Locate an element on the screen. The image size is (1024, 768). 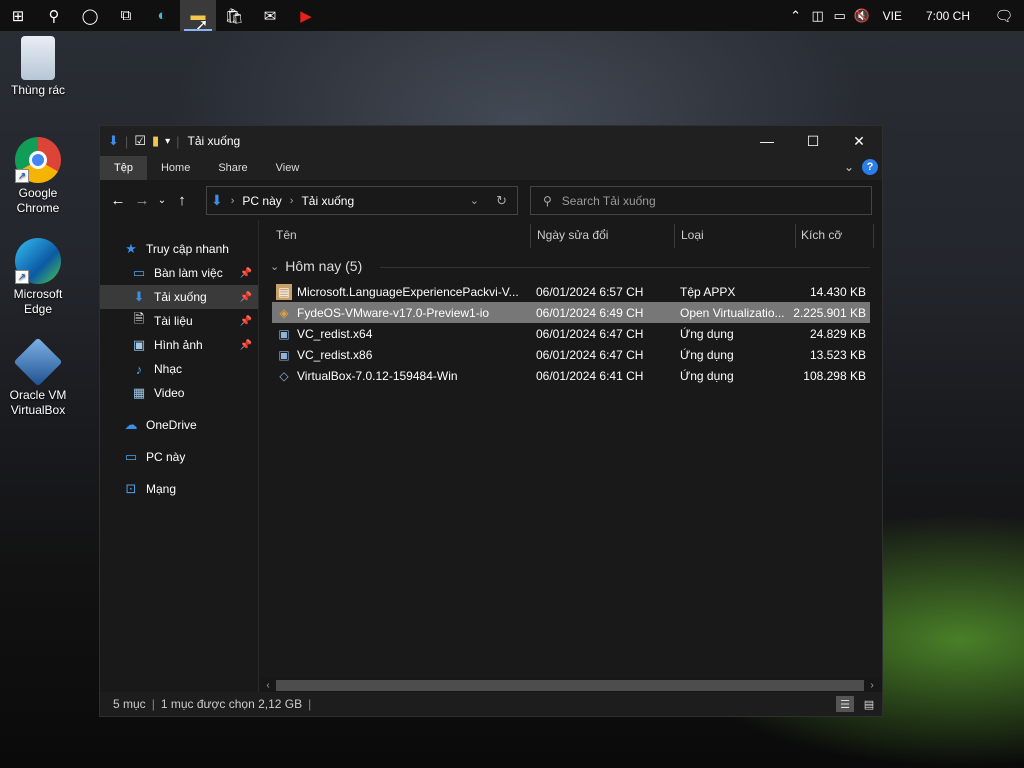
edge-taskbar-button: ◐ is located at coordinates (162, 15).